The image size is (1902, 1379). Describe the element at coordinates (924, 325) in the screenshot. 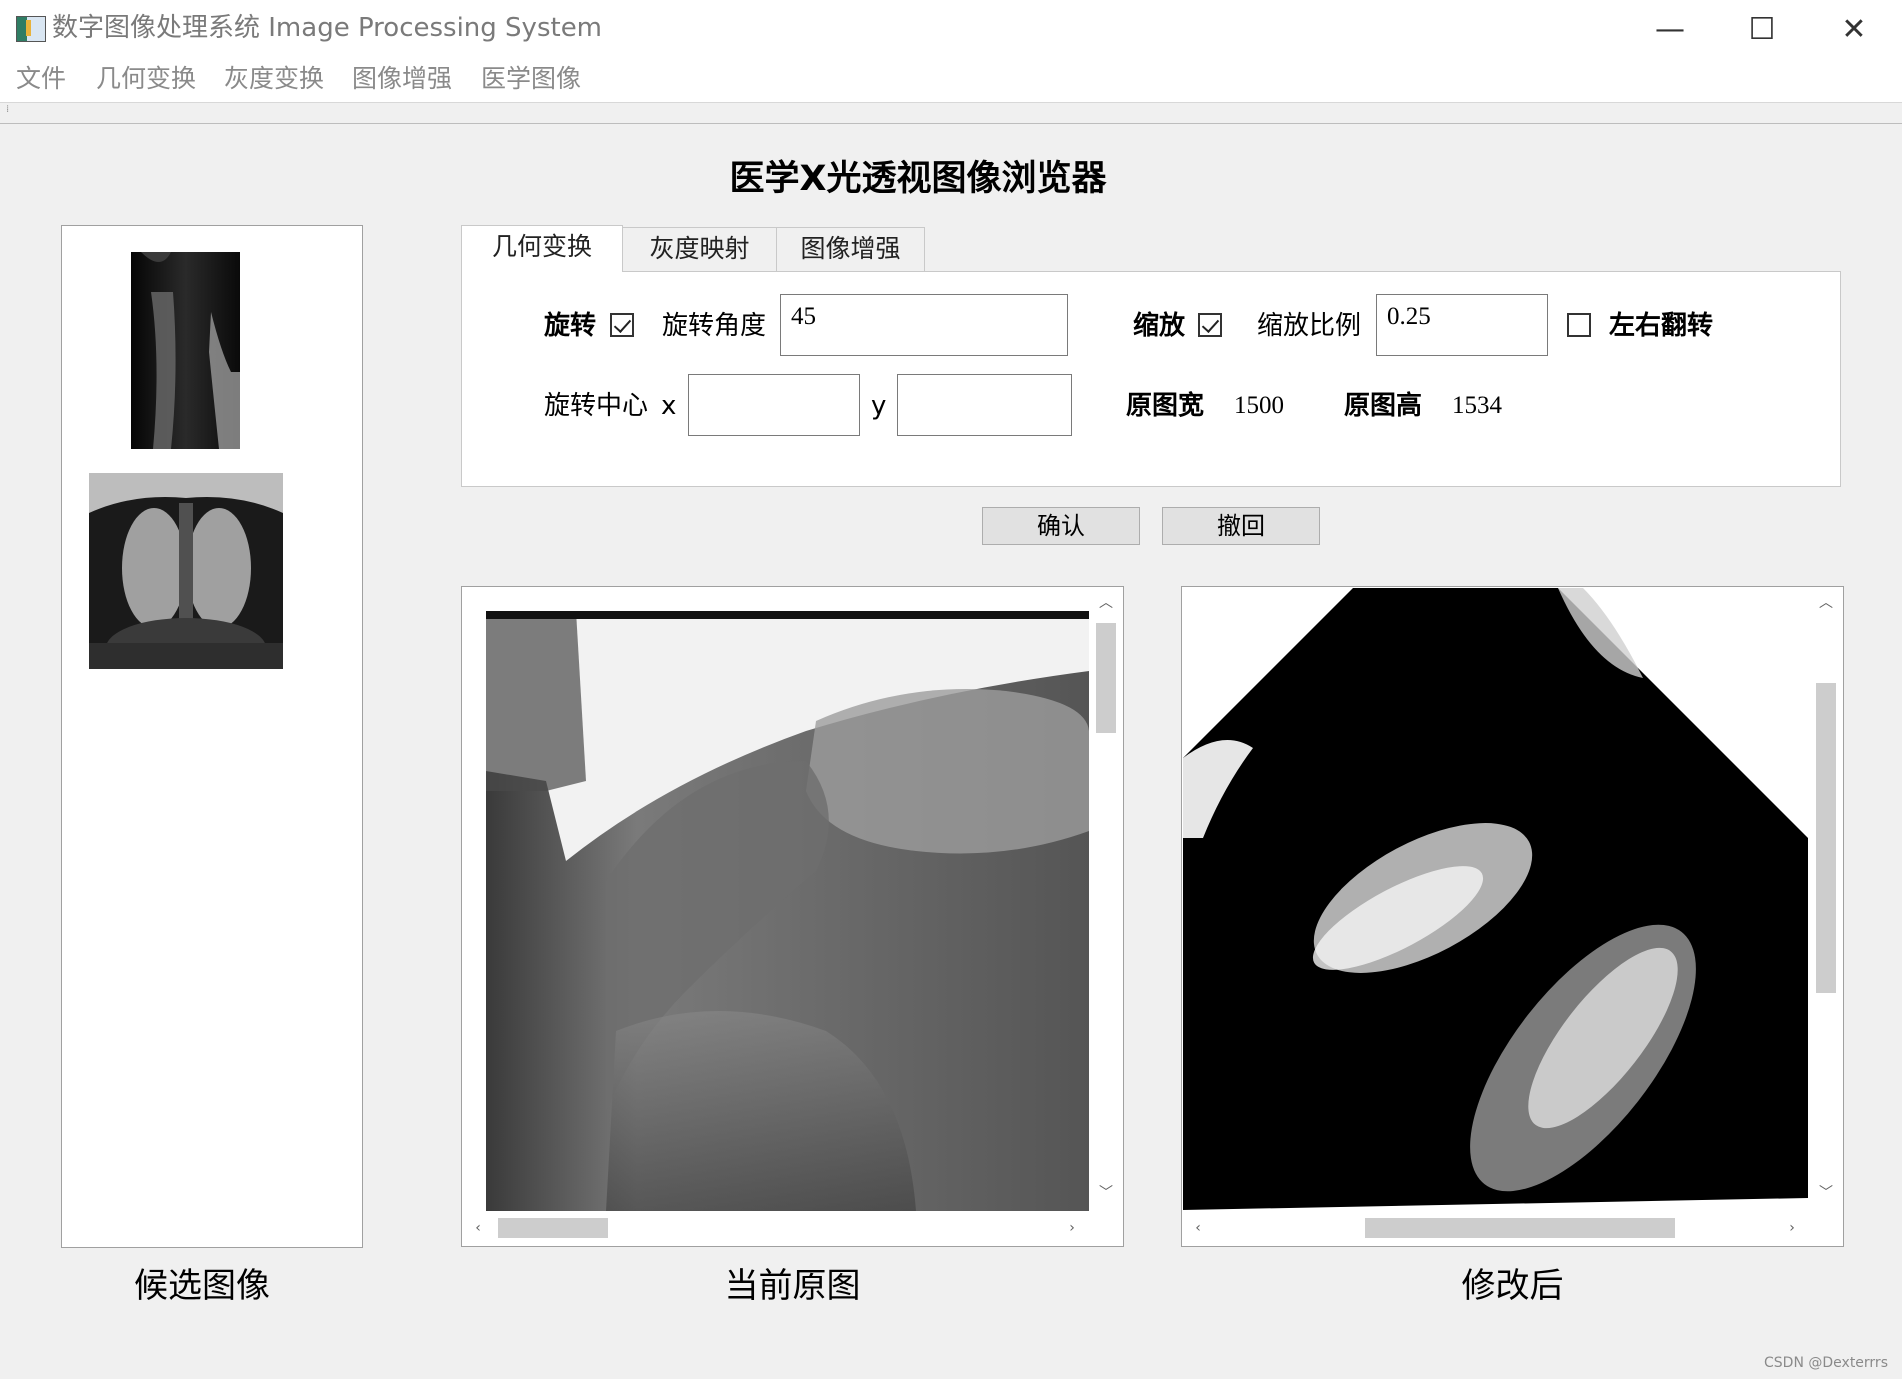

I see `rotate-angle-input: 45` at that location.